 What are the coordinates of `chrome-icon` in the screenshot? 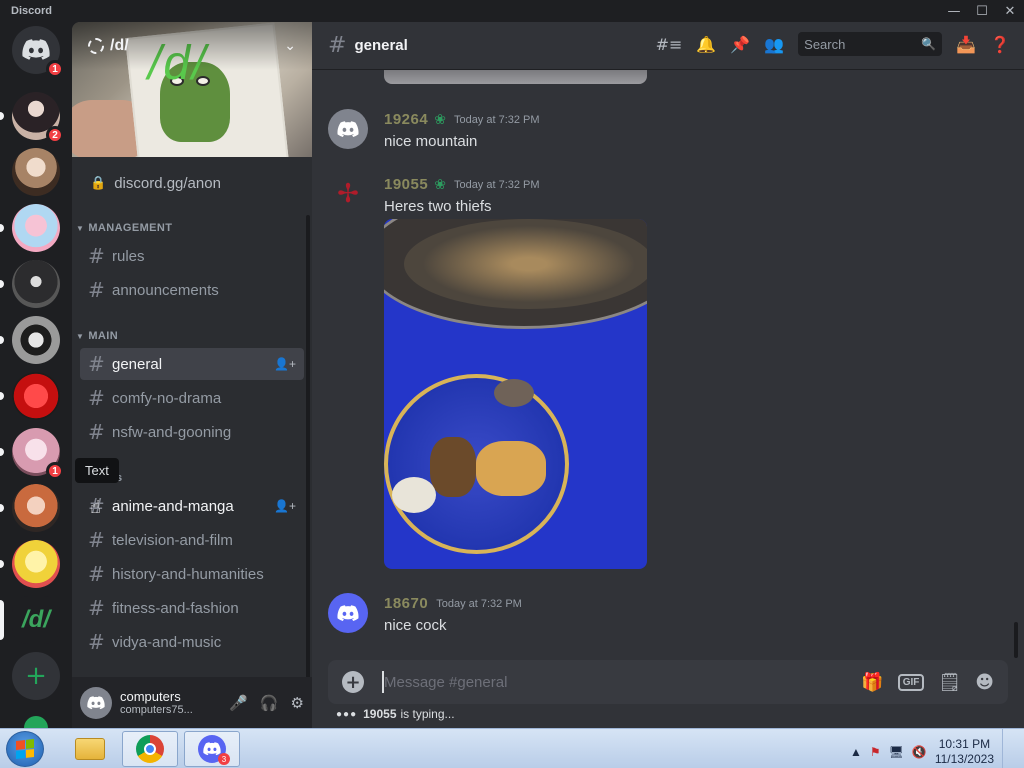 It's located at (150, 749).